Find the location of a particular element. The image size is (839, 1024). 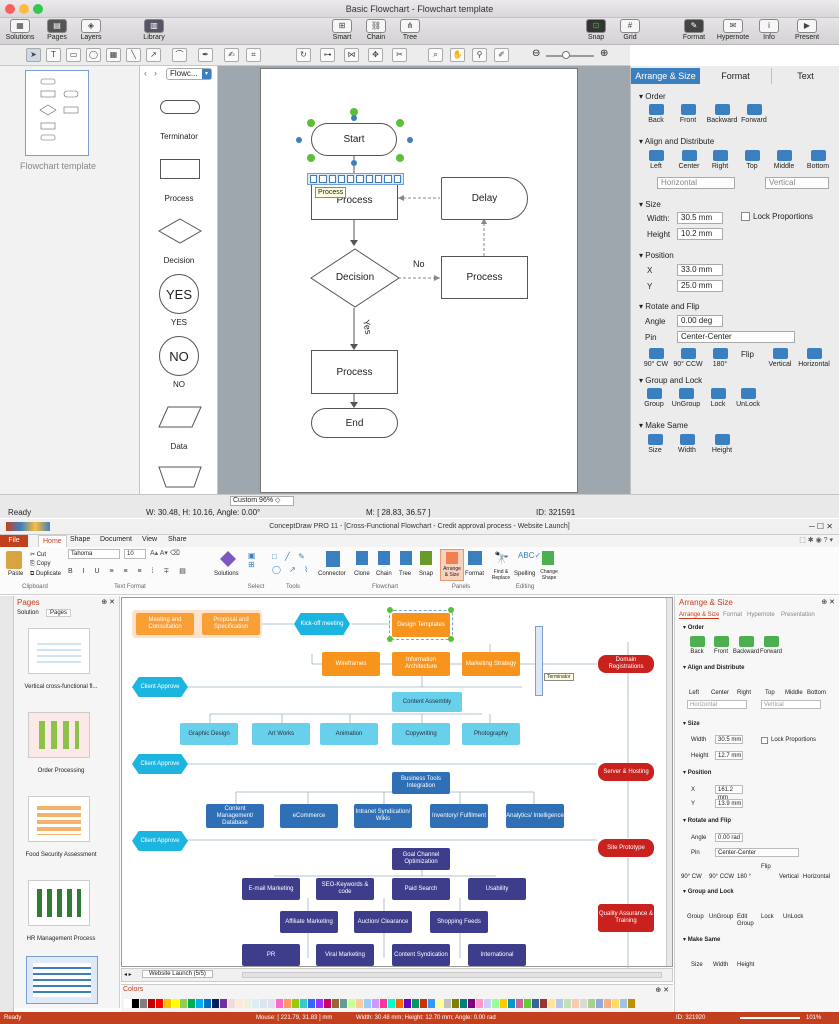

colors-panel-close-icon: ⊕ ✕ is located at coordinates (662, 990).